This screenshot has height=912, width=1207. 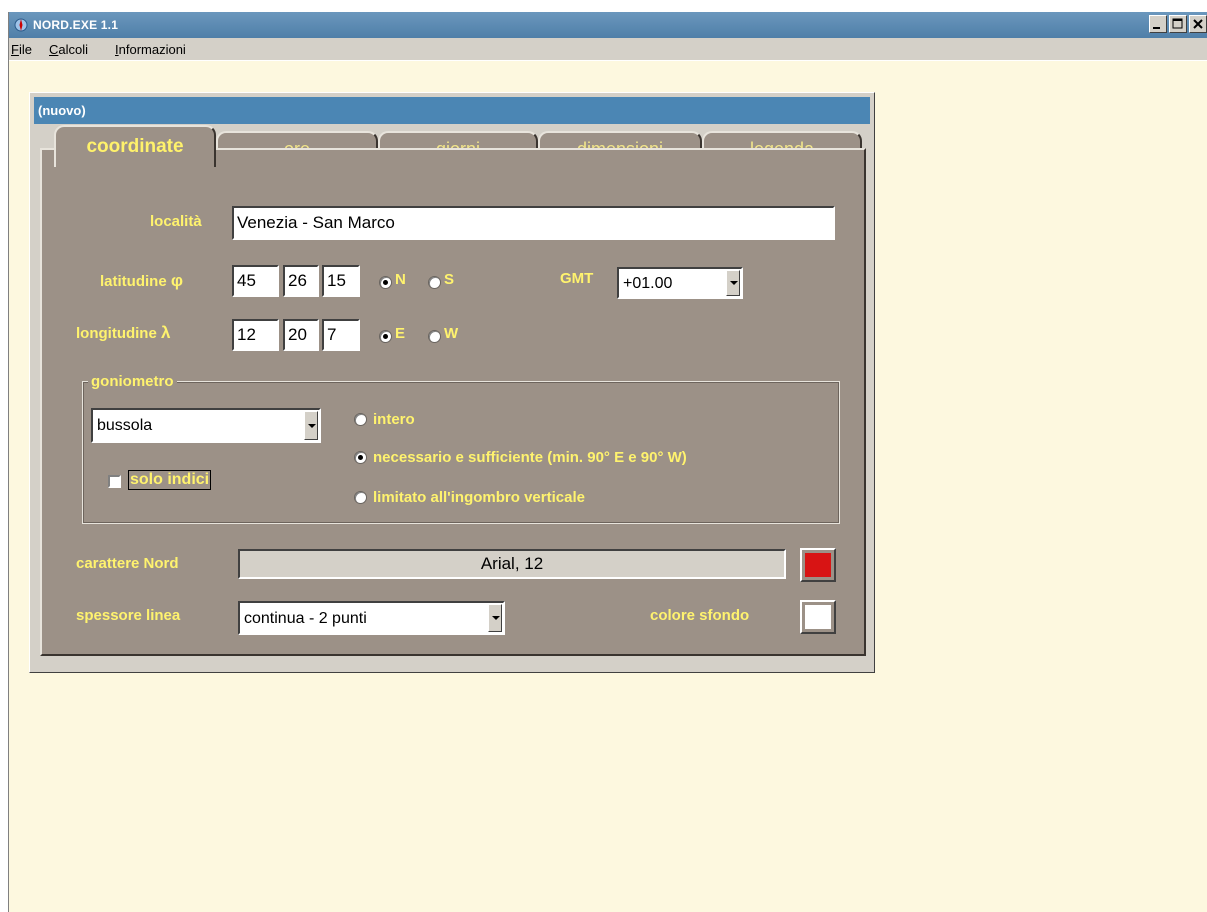 What do you see at coordinates (452, 110) in the screenshot?
I see `document-titlebar: (nuovo)` at bounding box center [452, 110].